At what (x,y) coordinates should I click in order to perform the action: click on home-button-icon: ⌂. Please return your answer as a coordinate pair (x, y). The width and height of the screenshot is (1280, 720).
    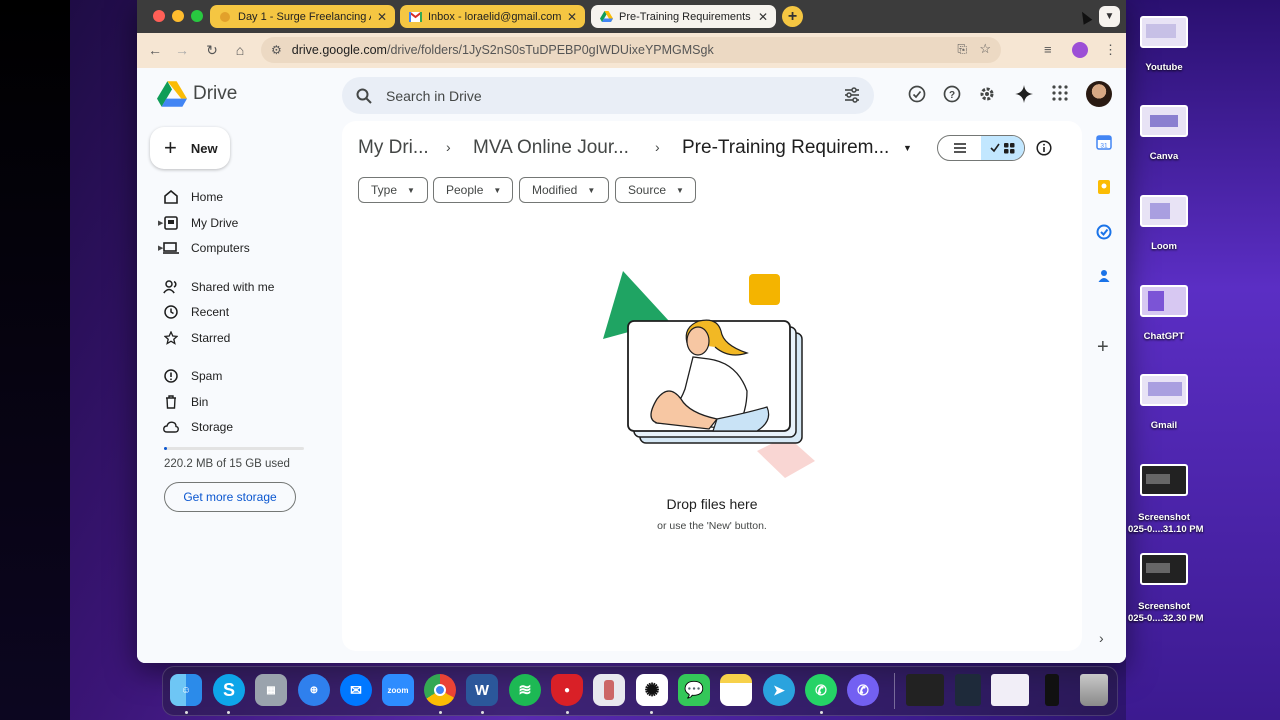
    Looking at the image, I should click on (240, 50).